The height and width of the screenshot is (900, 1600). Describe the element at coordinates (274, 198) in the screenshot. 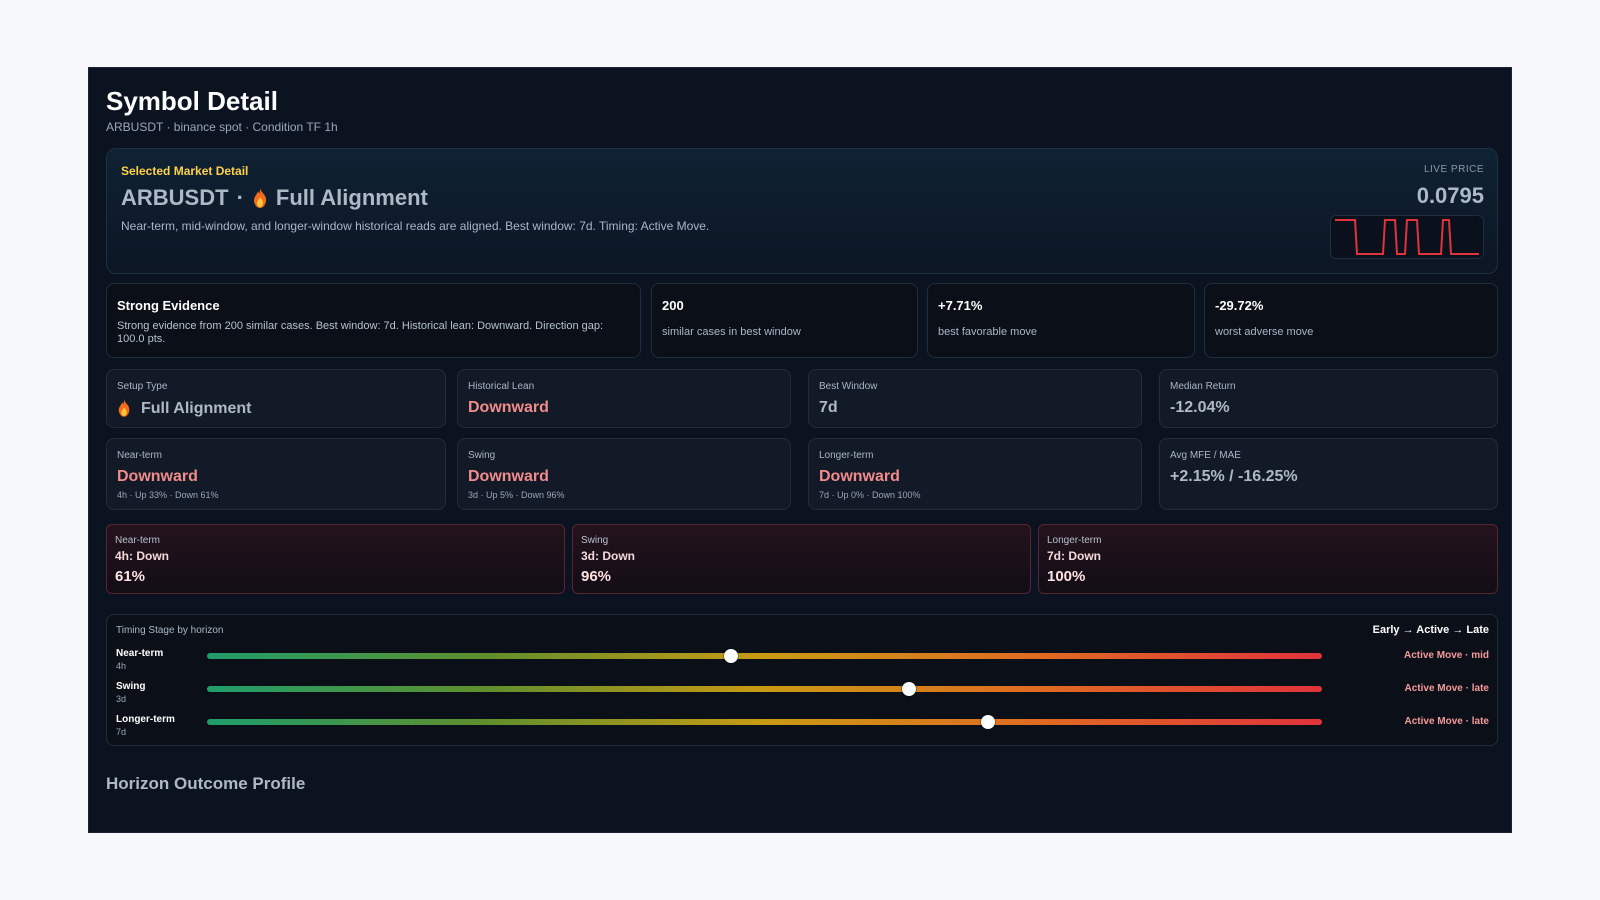

I see `market-heading: ARBUSDT · Full Alignment` at that location.